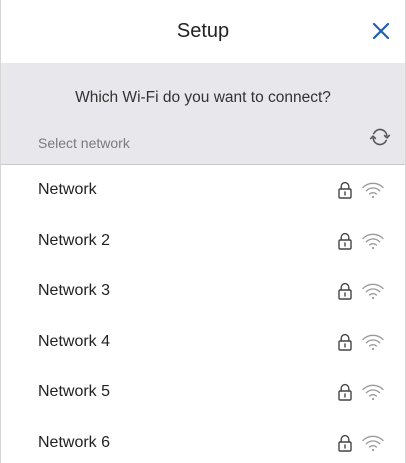  Describe the element at coordinates (203, 342) in the screenshot. I see `network-list-item: Network 4` at that location.